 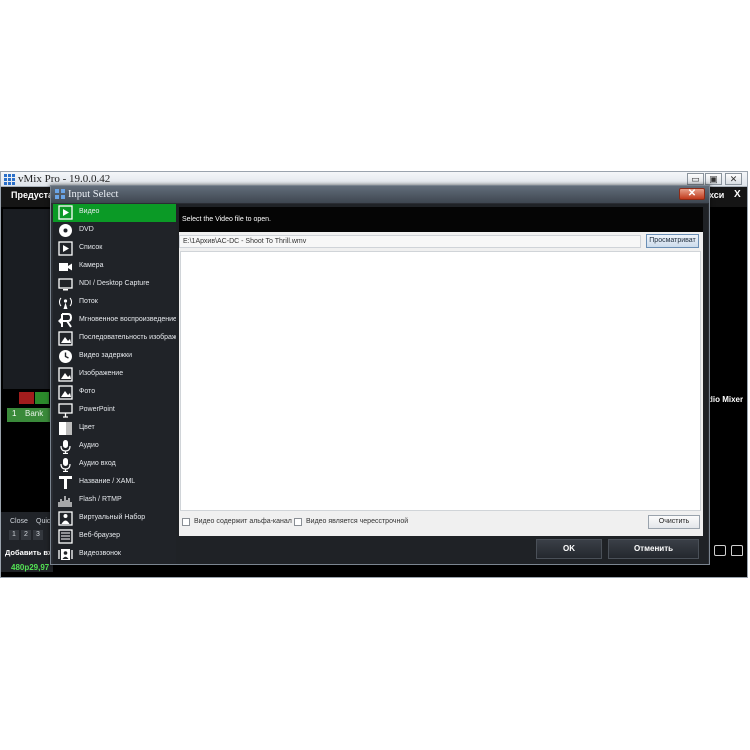 I want to click on powerpoint-icon, so click(x=65, y=410).